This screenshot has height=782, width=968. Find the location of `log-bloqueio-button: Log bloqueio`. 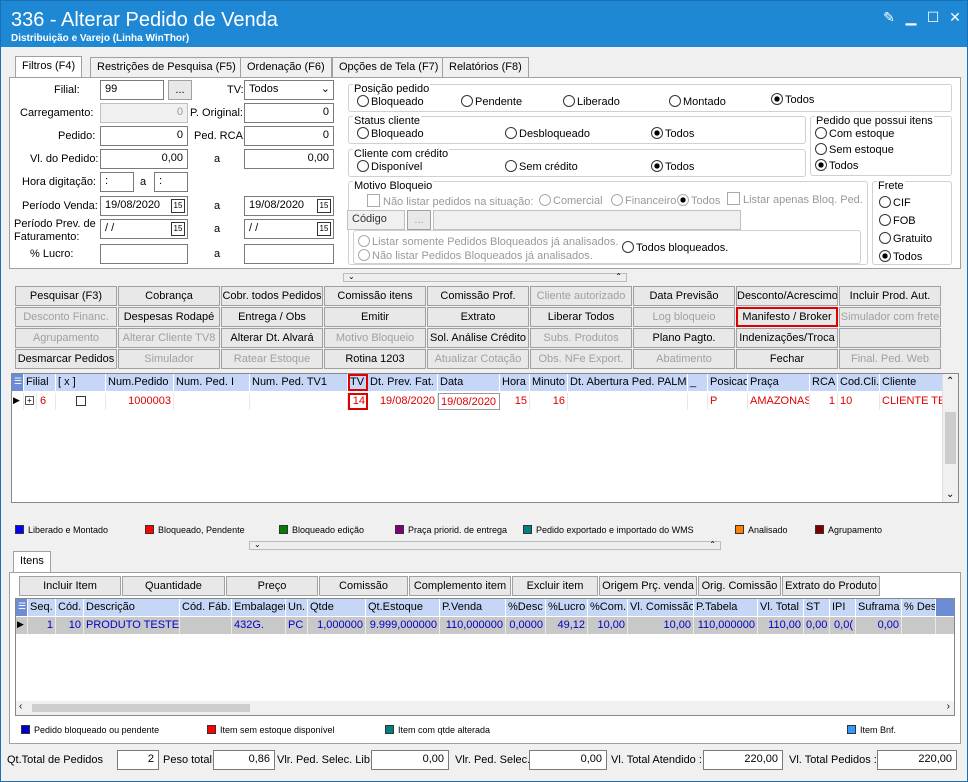

log-bloqueio-button: Log bloqueio is located at coordinates (684, 317).